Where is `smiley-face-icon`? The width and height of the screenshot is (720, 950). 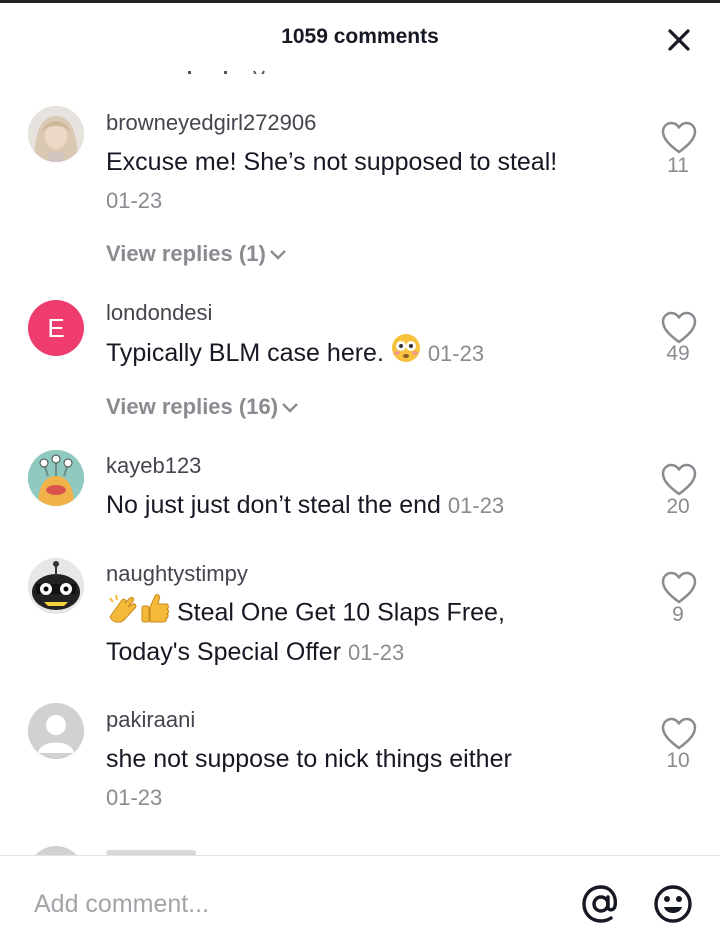 smiley-face-icon is located at coordinates (673, 904).